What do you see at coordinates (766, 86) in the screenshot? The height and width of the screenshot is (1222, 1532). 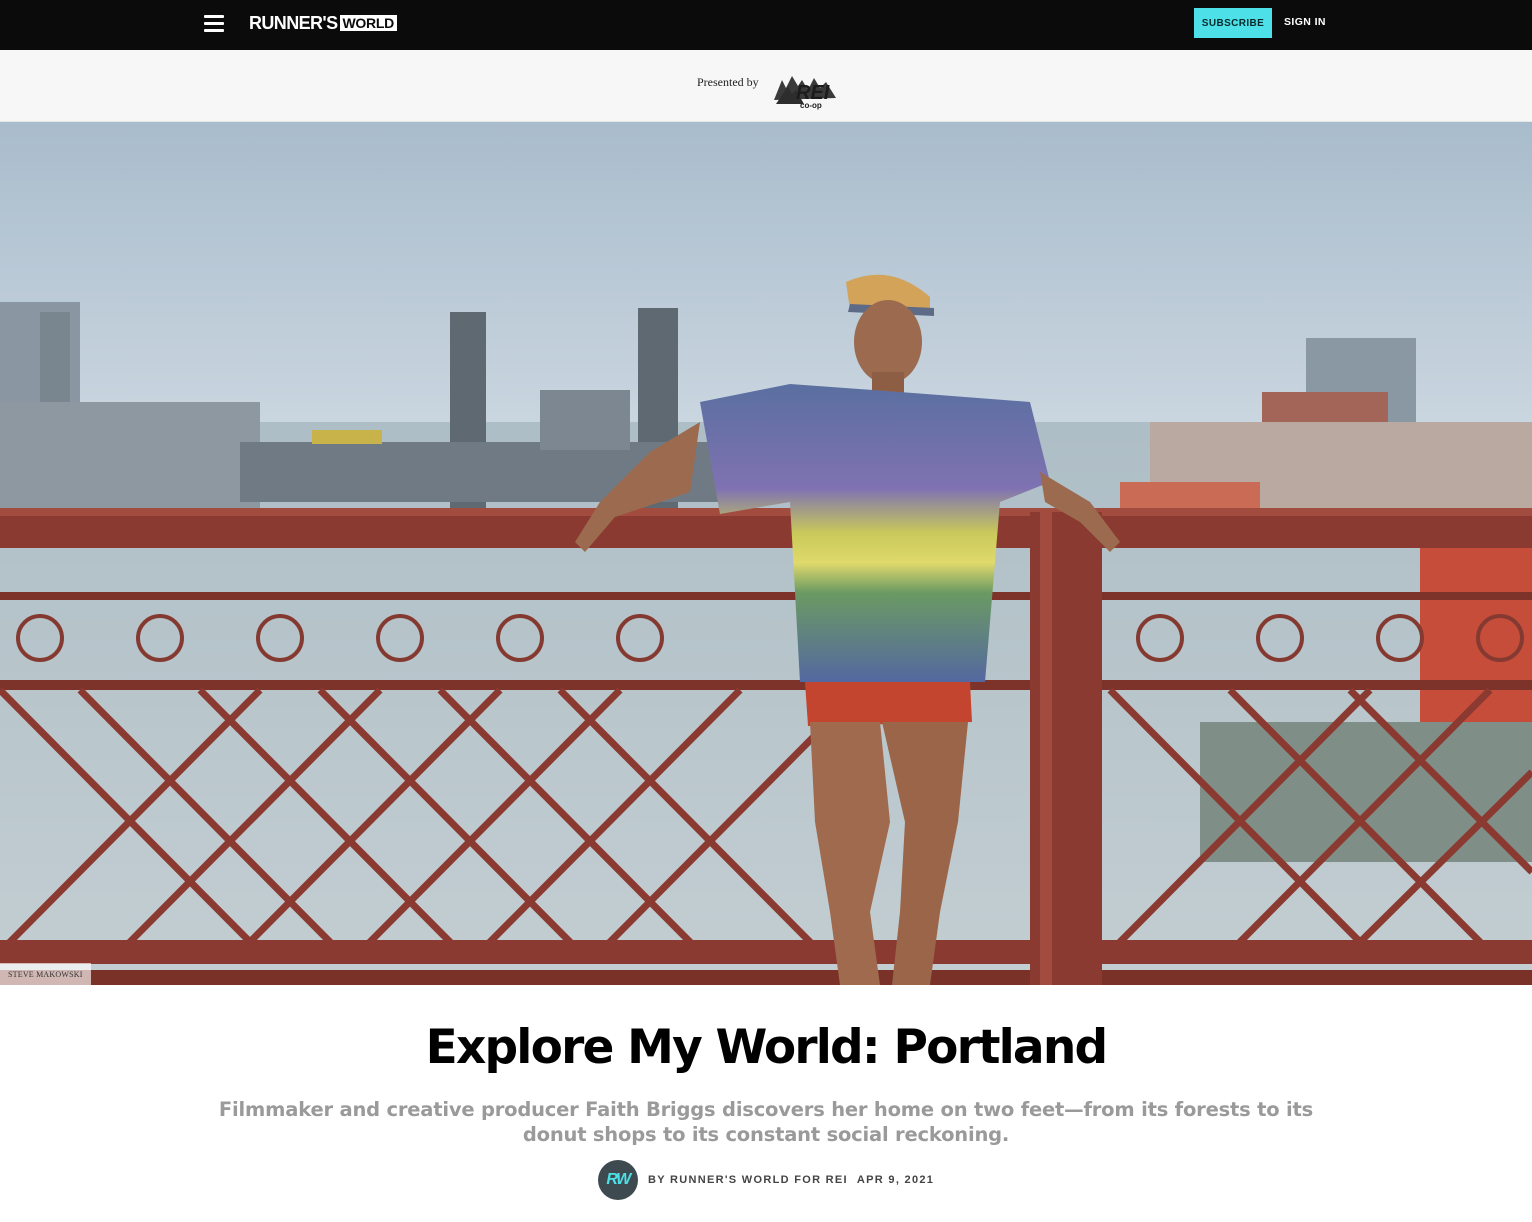 I see `sponsor-bar: Presented by REI co-op` at bounding box center [766, 86].